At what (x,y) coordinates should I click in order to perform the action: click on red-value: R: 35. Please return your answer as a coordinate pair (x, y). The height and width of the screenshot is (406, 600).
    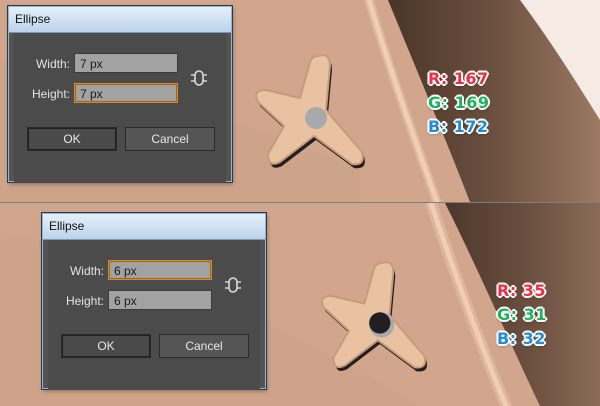
    Looking at the image, I should click on (522, 290).